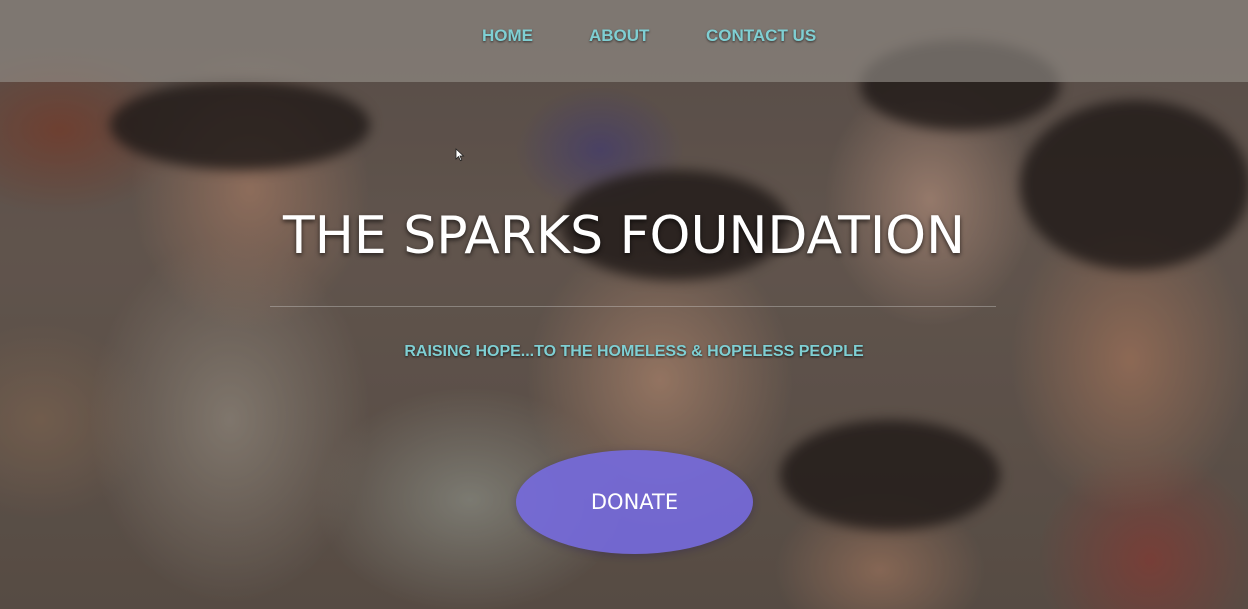 The width and height of the screenshot is (1248, 609). Describe the element at coordinates (460, 155) in the screenshot. I see `mouse-cursor-icon` at that location.